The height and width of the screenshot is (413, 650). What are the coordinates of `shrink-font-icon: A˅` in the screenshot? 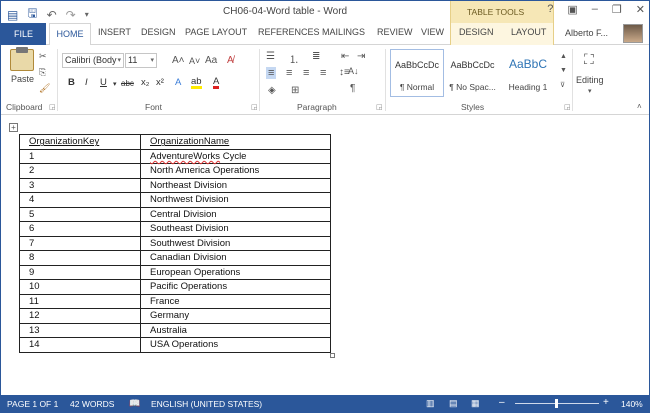 It's located at (194, 61).